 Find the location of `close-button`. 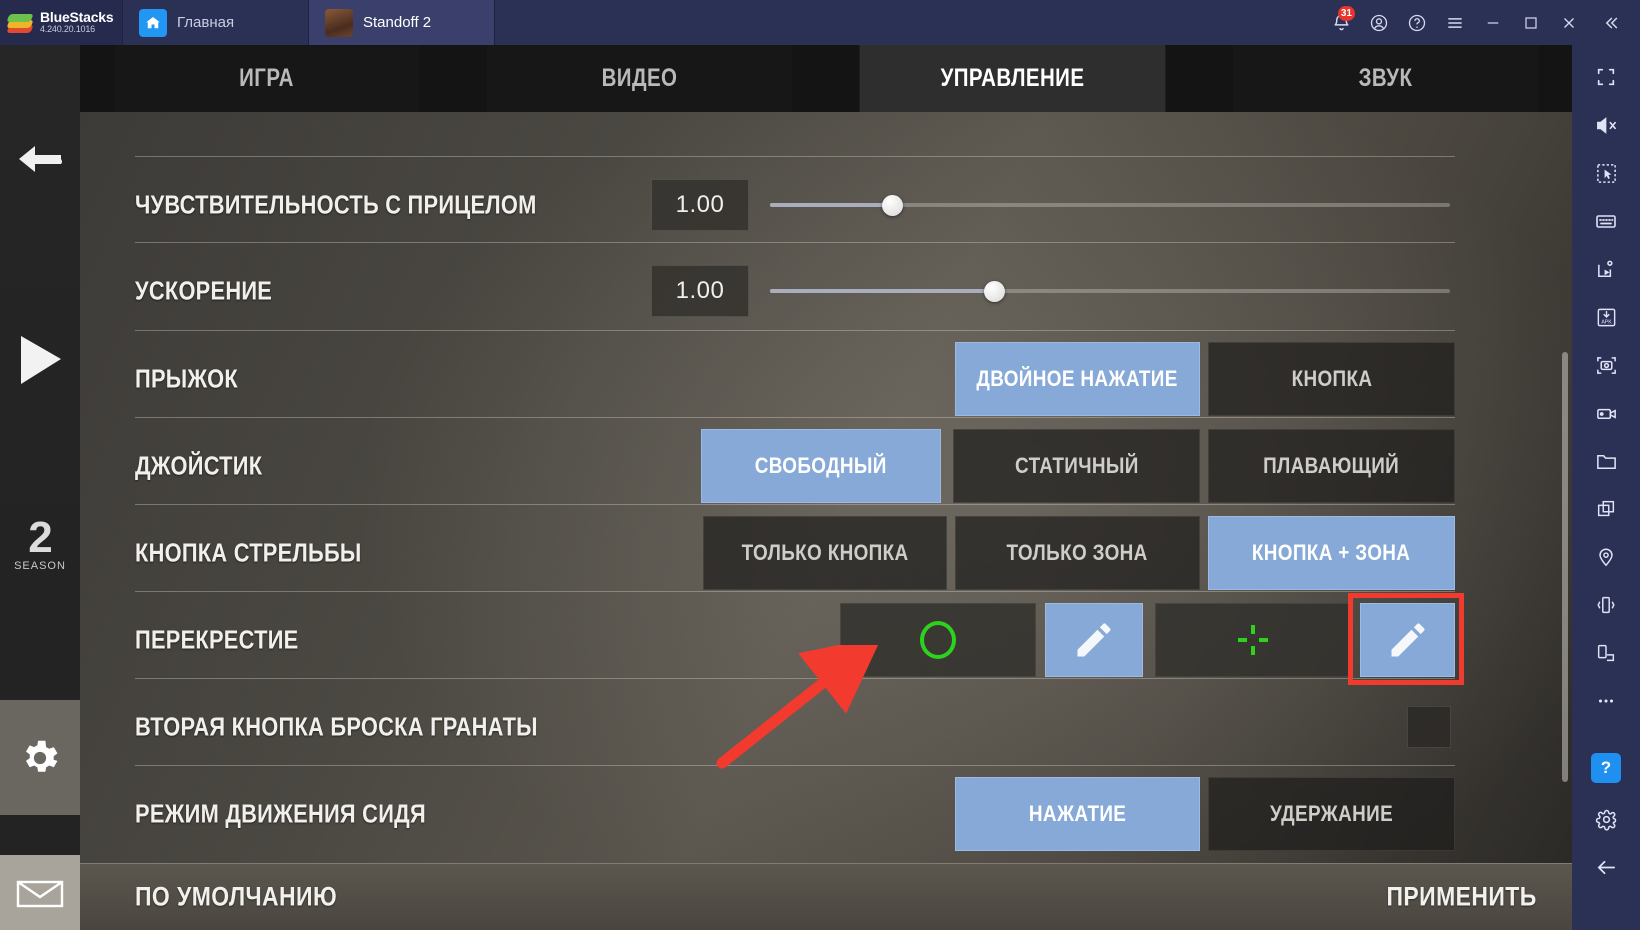

close-button is located at coordinates (1569, 22).